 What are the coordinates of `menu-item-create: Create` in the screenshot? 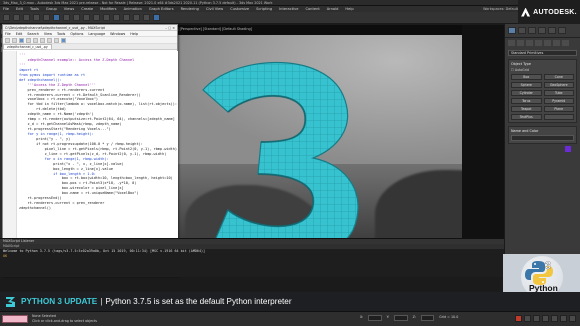 It's located at (87, 9).